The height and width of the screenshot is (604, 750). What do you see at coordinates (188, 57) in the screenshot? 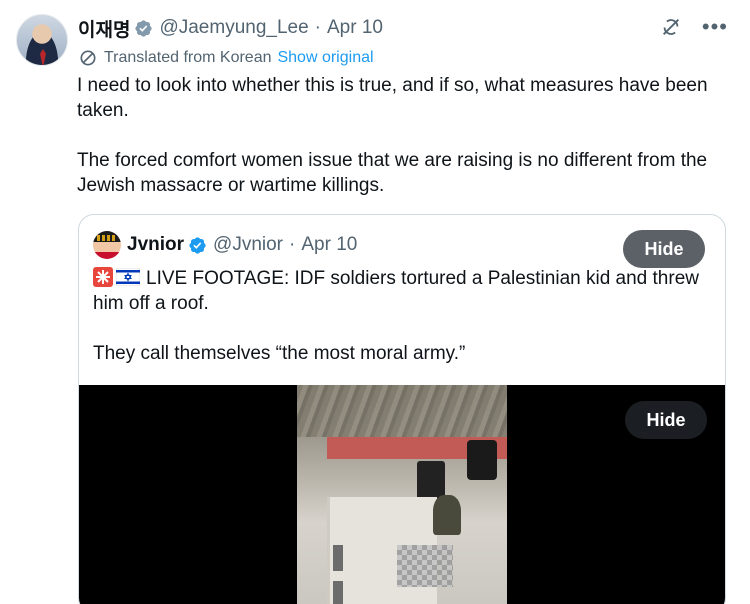
I see `translation-label: Translated from Korean` at bounding box center [188, 57].